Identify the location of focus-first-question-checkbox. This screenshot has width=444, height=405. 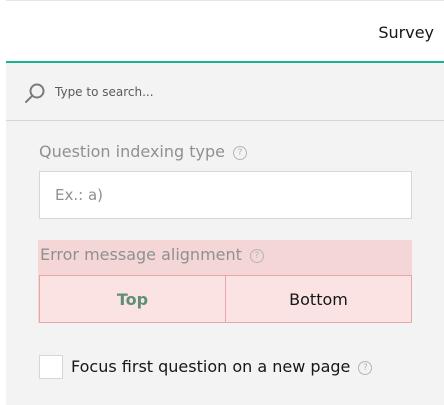
(51, 367).